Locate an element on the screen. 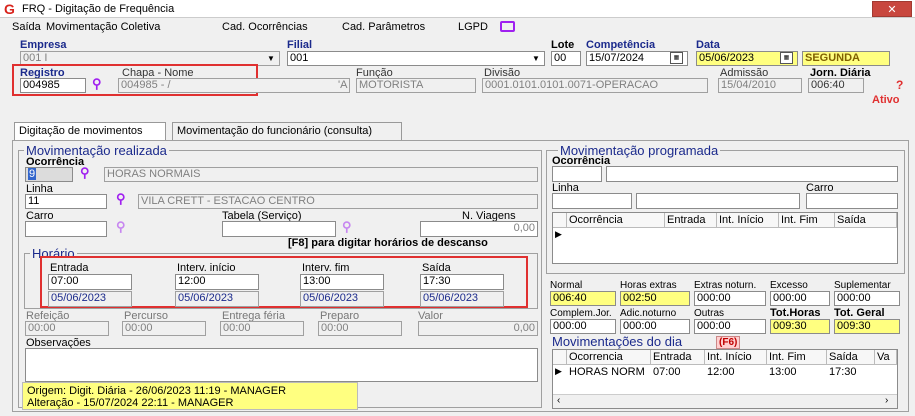 Image resolution: width=915 pixels, height=416 pixels. jornada-field: 006:40 is located at coordinates (836, 85).